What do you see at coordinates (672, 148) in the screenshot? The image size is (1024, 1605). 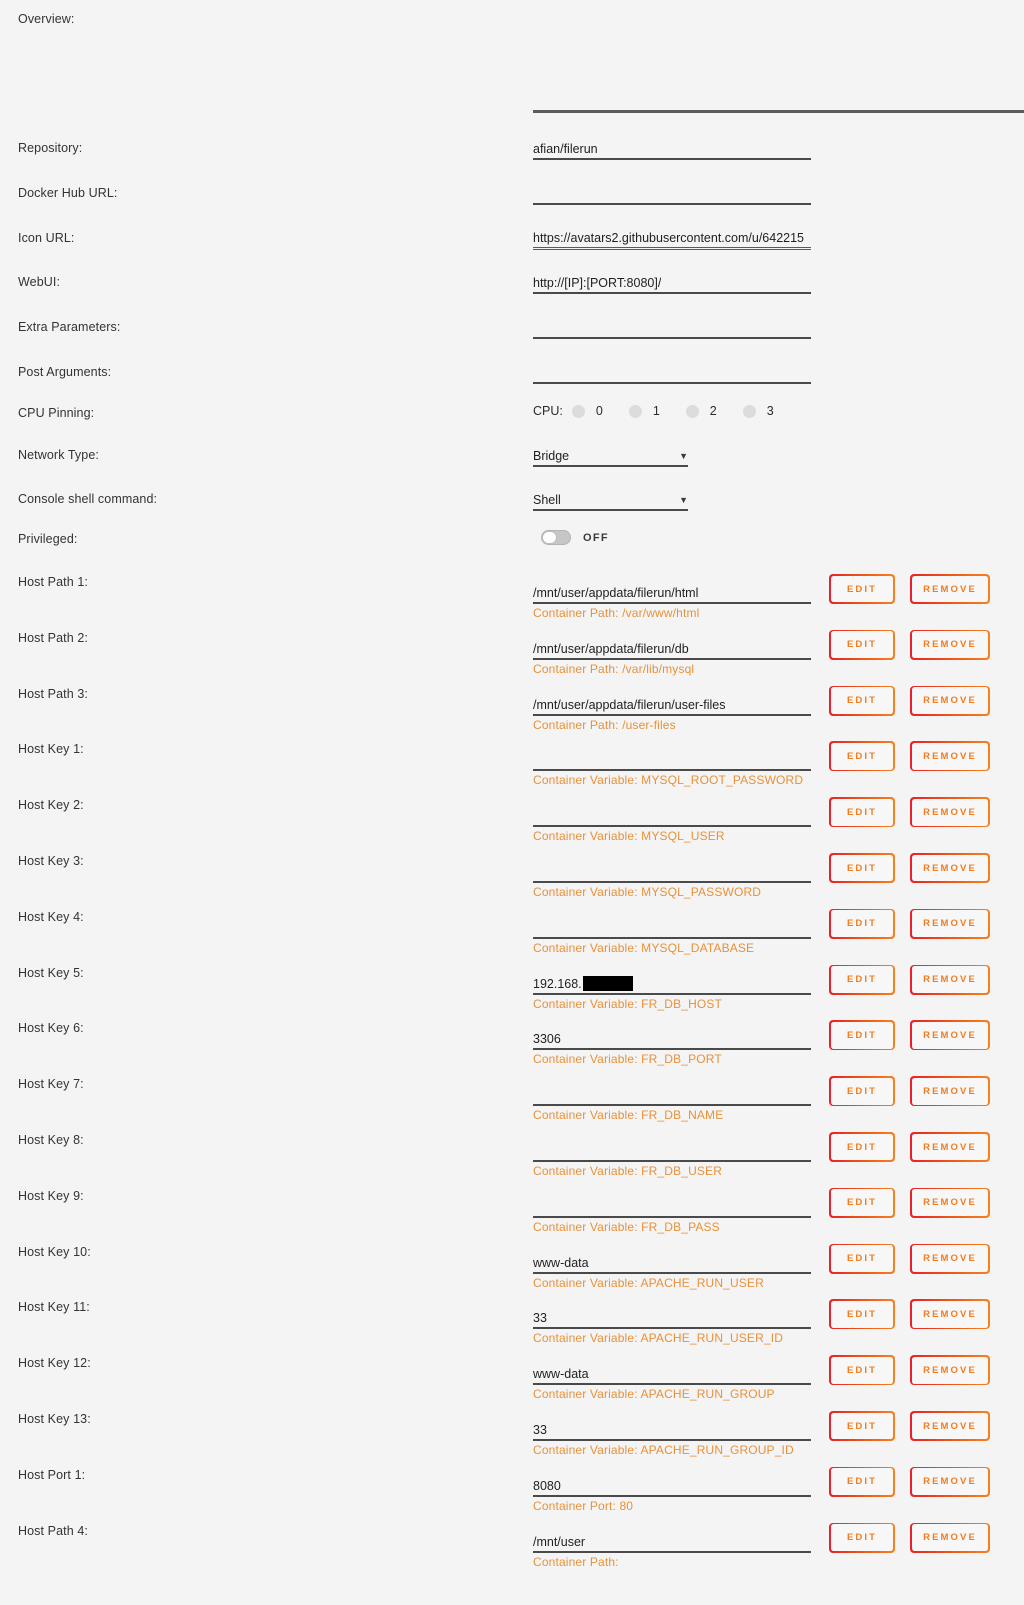 I see `repository-input: afian/filerun` at bounding box center [672, 148].